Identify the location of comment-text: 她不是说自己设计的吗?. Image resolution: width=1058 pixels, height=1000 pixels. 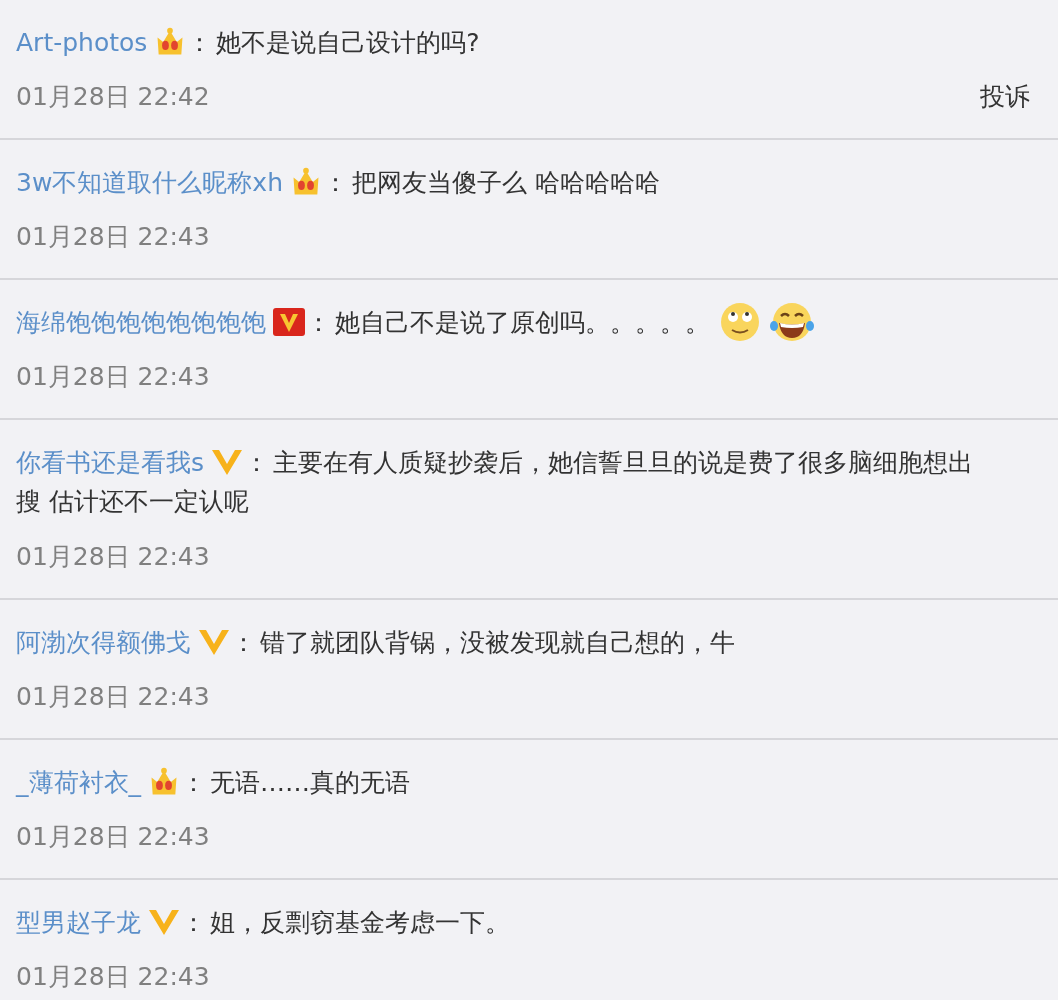
(348, 42).